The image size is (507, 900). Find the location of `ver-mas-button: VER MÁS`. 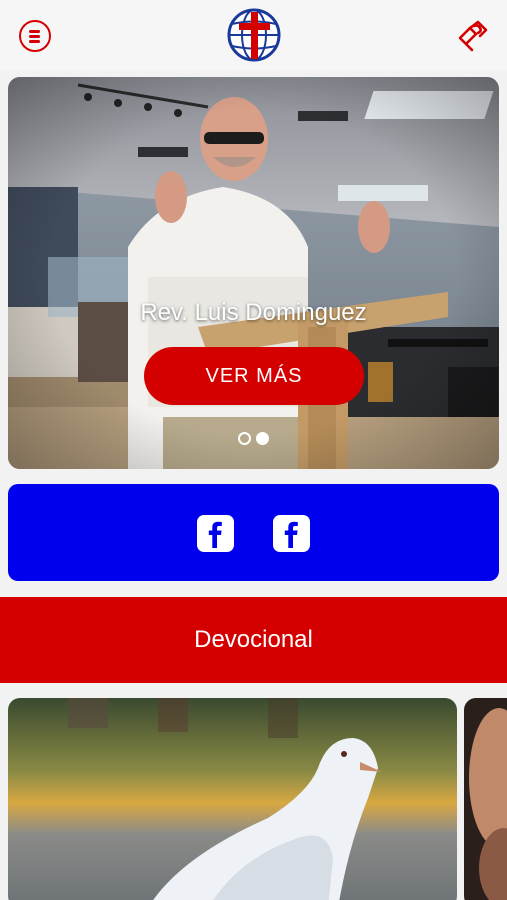

ver-mas-button: VER MÁS is located at coordinates (254, 376).